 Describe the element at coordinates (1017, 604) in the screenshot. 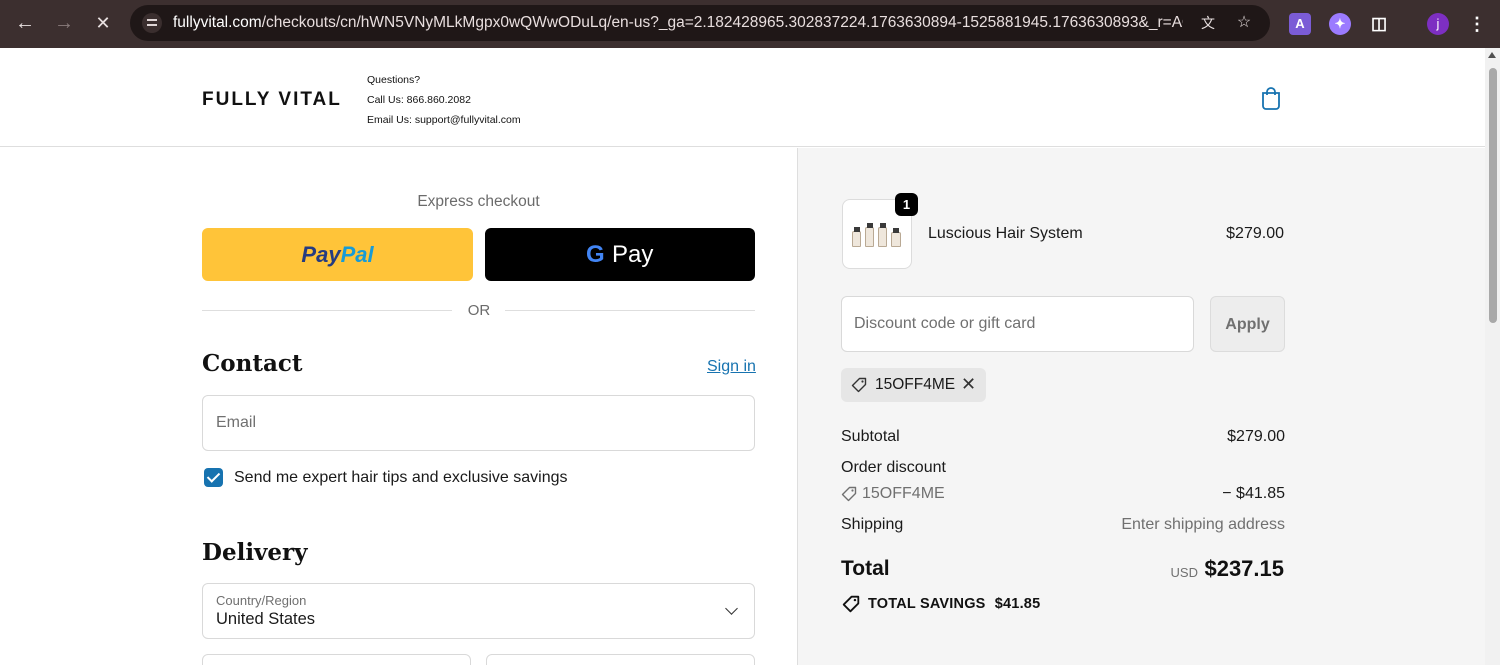

I see `savings-value: $41.85` at that location.